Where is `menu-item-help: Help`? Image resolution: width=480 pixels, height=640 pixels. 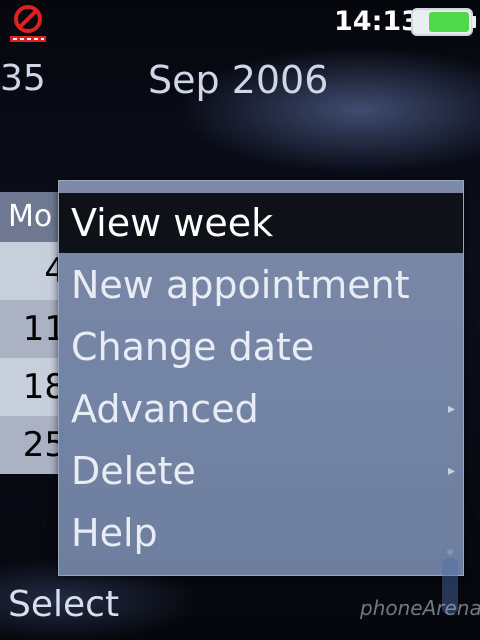
menu-item-help: Help is located at coordinates (261, 533).